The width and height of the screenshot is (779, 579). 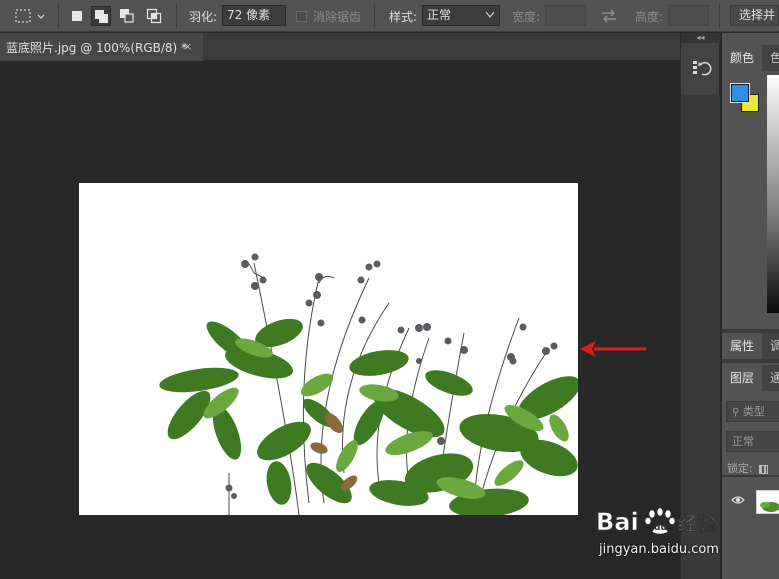 I want to click on new-selection-icon, so click(x=77, y=16).